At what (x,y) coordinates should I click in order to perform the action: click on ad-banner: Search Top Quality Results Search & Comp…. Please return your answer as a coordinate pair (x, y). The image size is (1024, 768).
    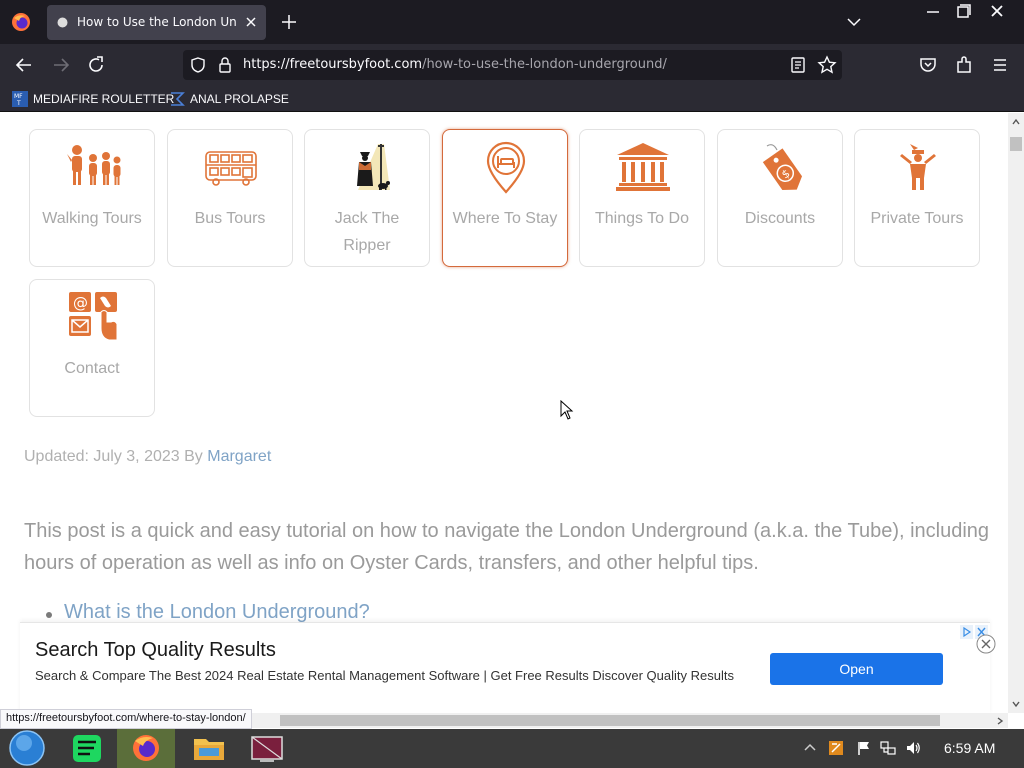
    Looking at the image, I should click on (505, 668).